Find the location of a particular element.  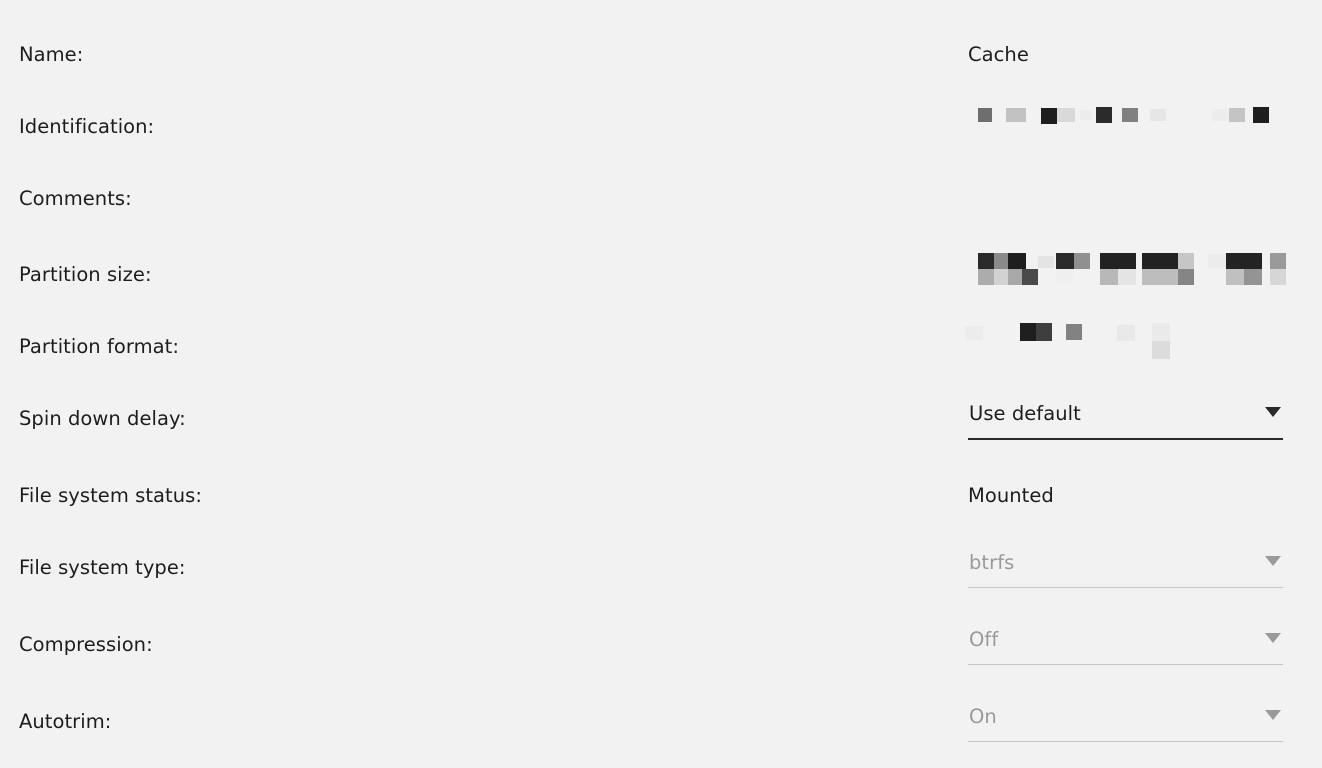

value-text-file-system-status: Mounted is located at coordinates (1011, 495).